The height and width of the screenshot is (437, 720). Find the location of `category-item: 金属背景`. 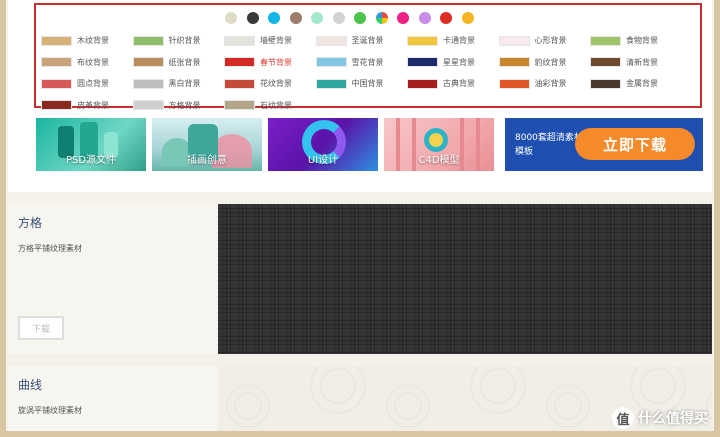

category-item: 金属背景 is located at coordinates (636, 84).